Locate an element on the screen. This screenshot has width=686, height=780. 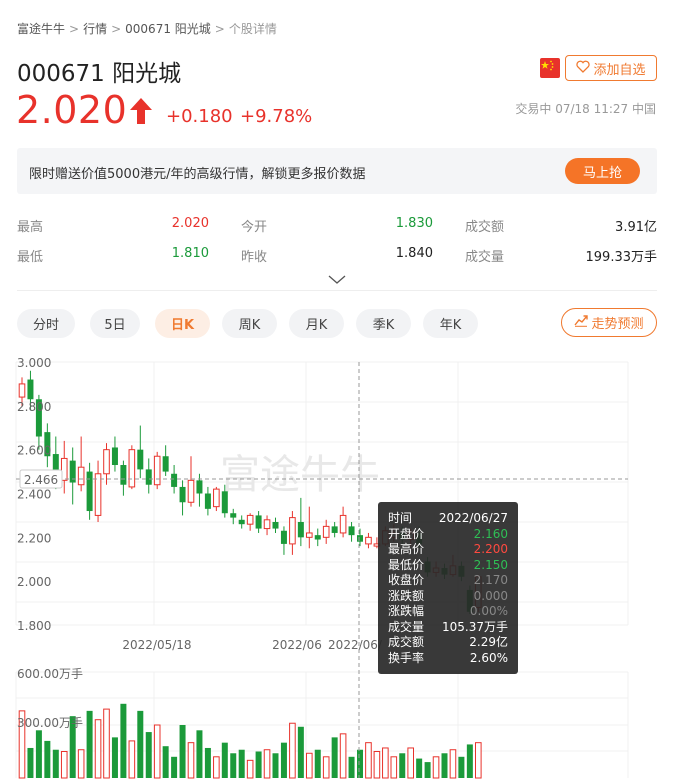
tooltip-label: 开盘价 is located at coordinates (406, 533).